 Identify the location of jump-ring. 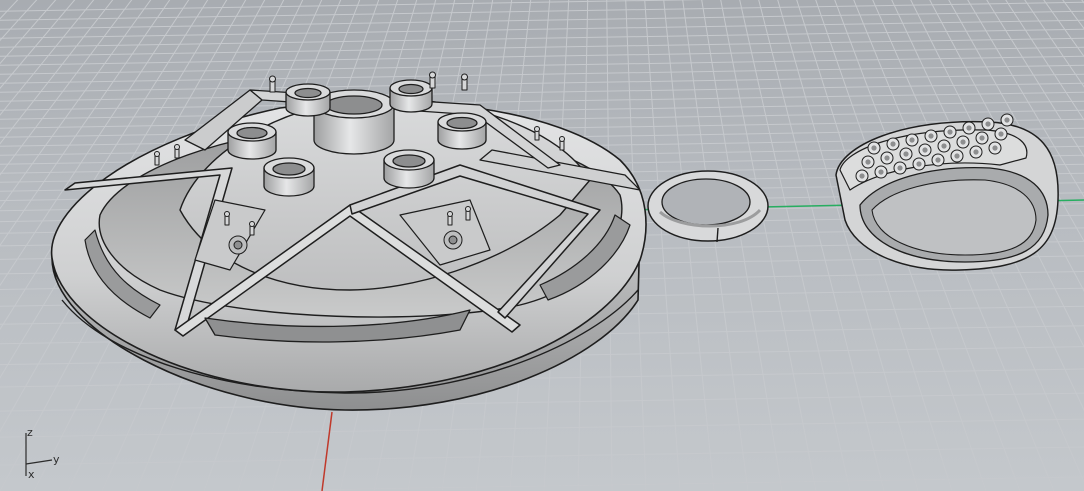
(708, 206).